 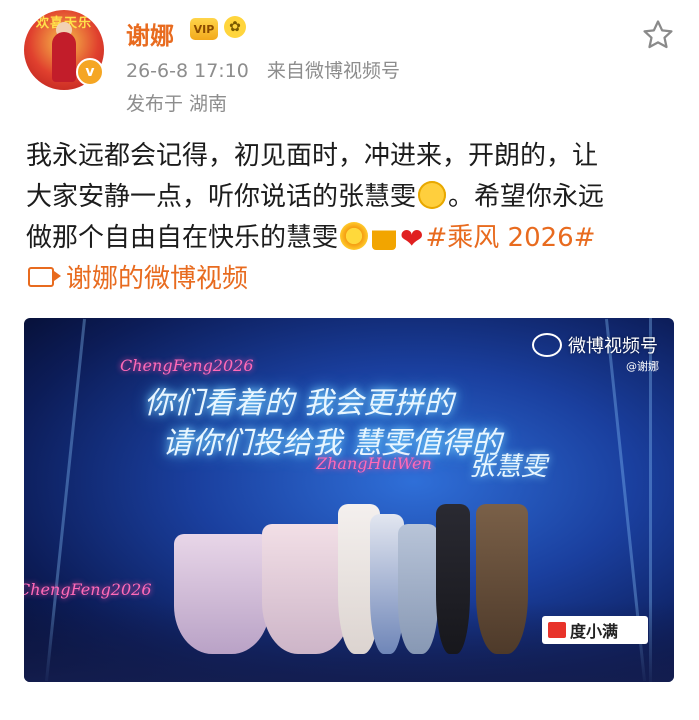 What do you see at coordinates (384, 236) in the screenshot?
I see `beer-emoji-icon` at bounding box center [384, 236].